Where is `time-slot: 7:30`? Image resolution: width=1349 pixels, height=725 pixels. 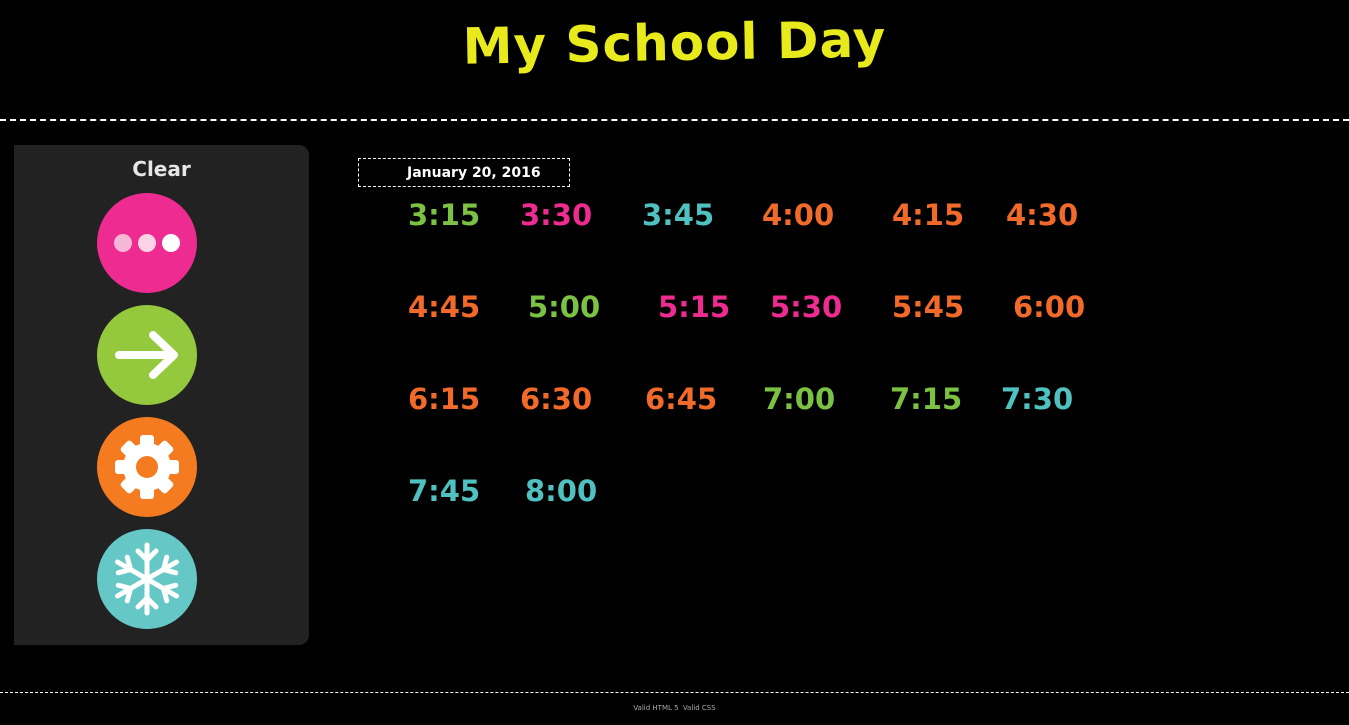
time-slot: 7:30 is located at coordinates (1037, 399).